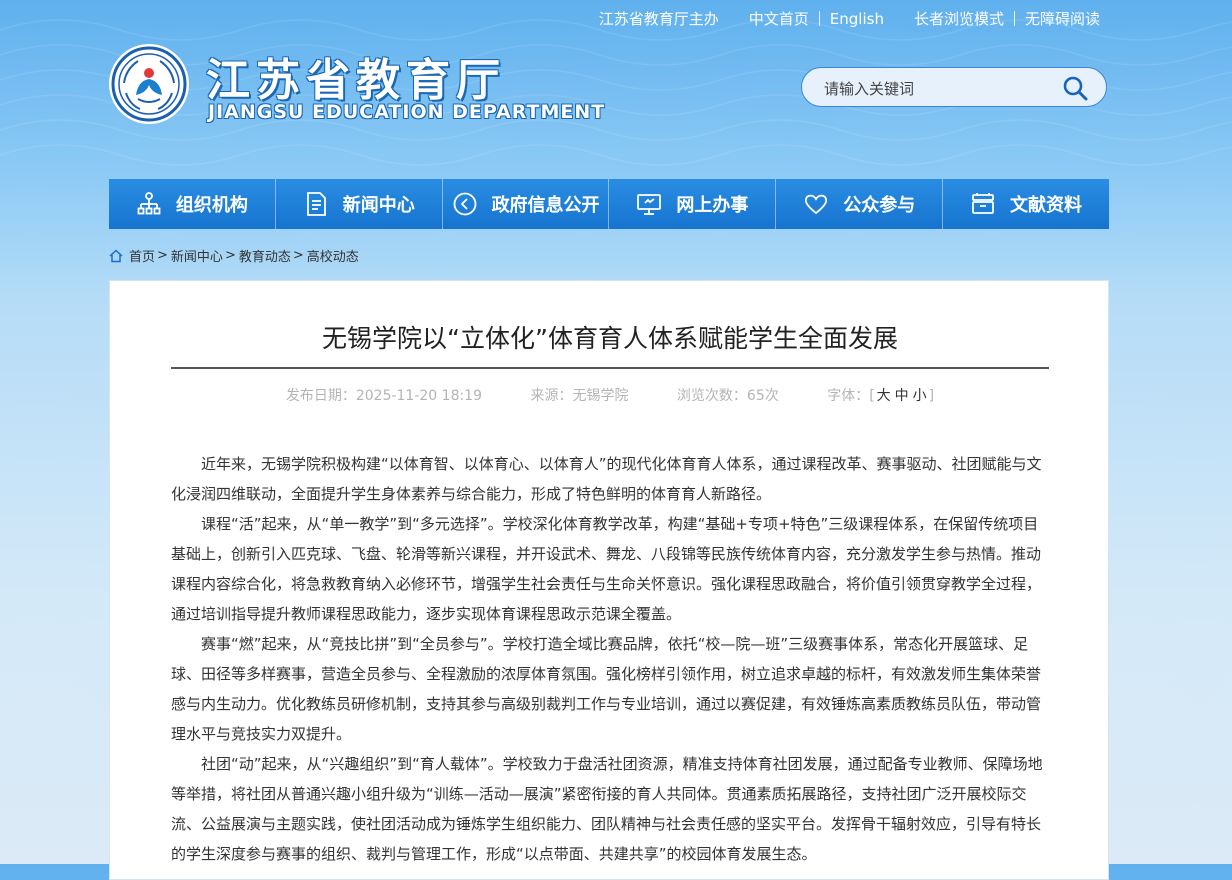 This screenshot has width=1232, height=880. Describe the element at coordinates (378, 205) in the screenshot. I see `nav-label: 新闻中心` at that location.